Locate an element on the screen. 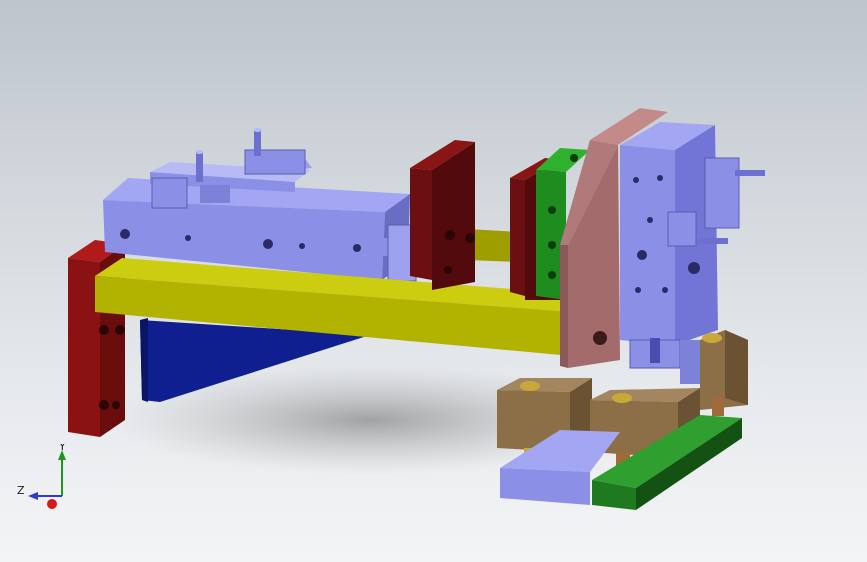 This screenshot has height=562, width=867. axis-triad: Y Z X is located at coordinates (46, 480).